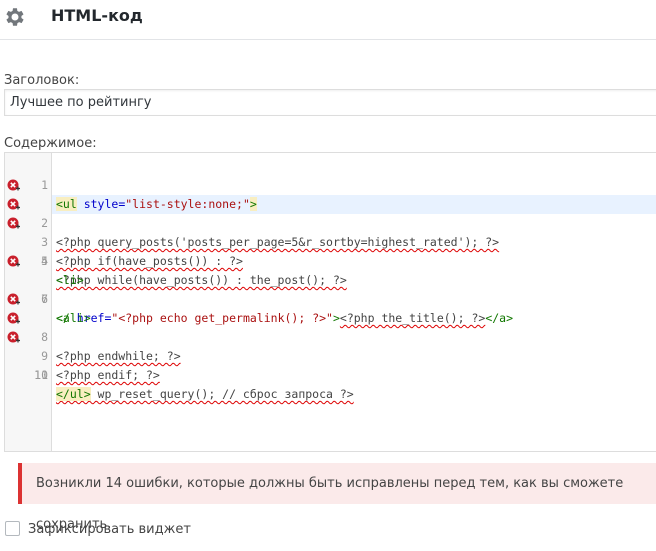 This screenshot has width=656, height=551. I want to click on widget-header: HTML-код, so click(328, 20).